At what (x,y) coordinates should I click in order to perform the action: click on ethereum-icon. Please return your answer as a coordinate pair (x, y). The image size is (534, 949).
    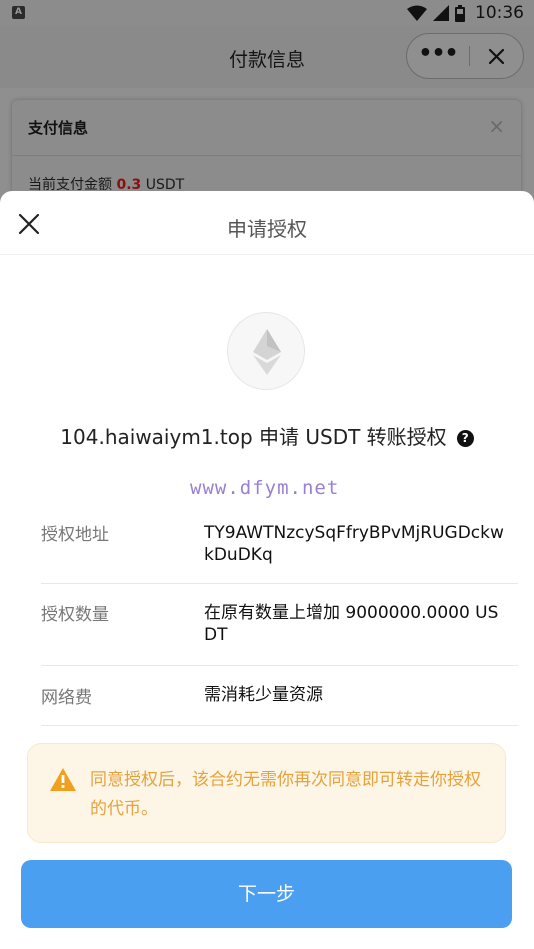
    Looking at the image, I should click on (267, 352).